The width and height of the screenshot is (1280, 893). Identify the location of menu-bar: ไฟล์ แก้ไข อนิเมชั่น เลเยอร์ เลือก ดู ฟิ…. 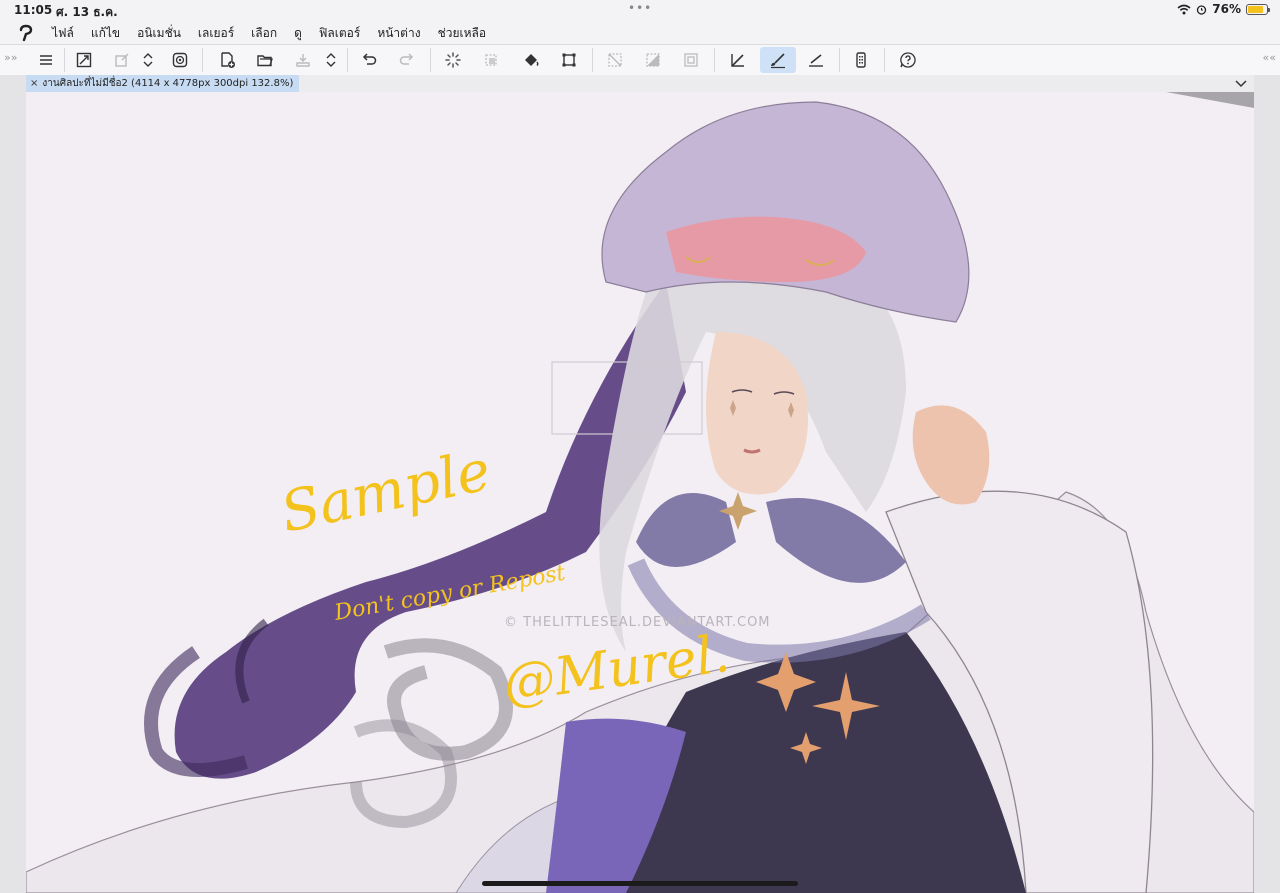
(640, 33).